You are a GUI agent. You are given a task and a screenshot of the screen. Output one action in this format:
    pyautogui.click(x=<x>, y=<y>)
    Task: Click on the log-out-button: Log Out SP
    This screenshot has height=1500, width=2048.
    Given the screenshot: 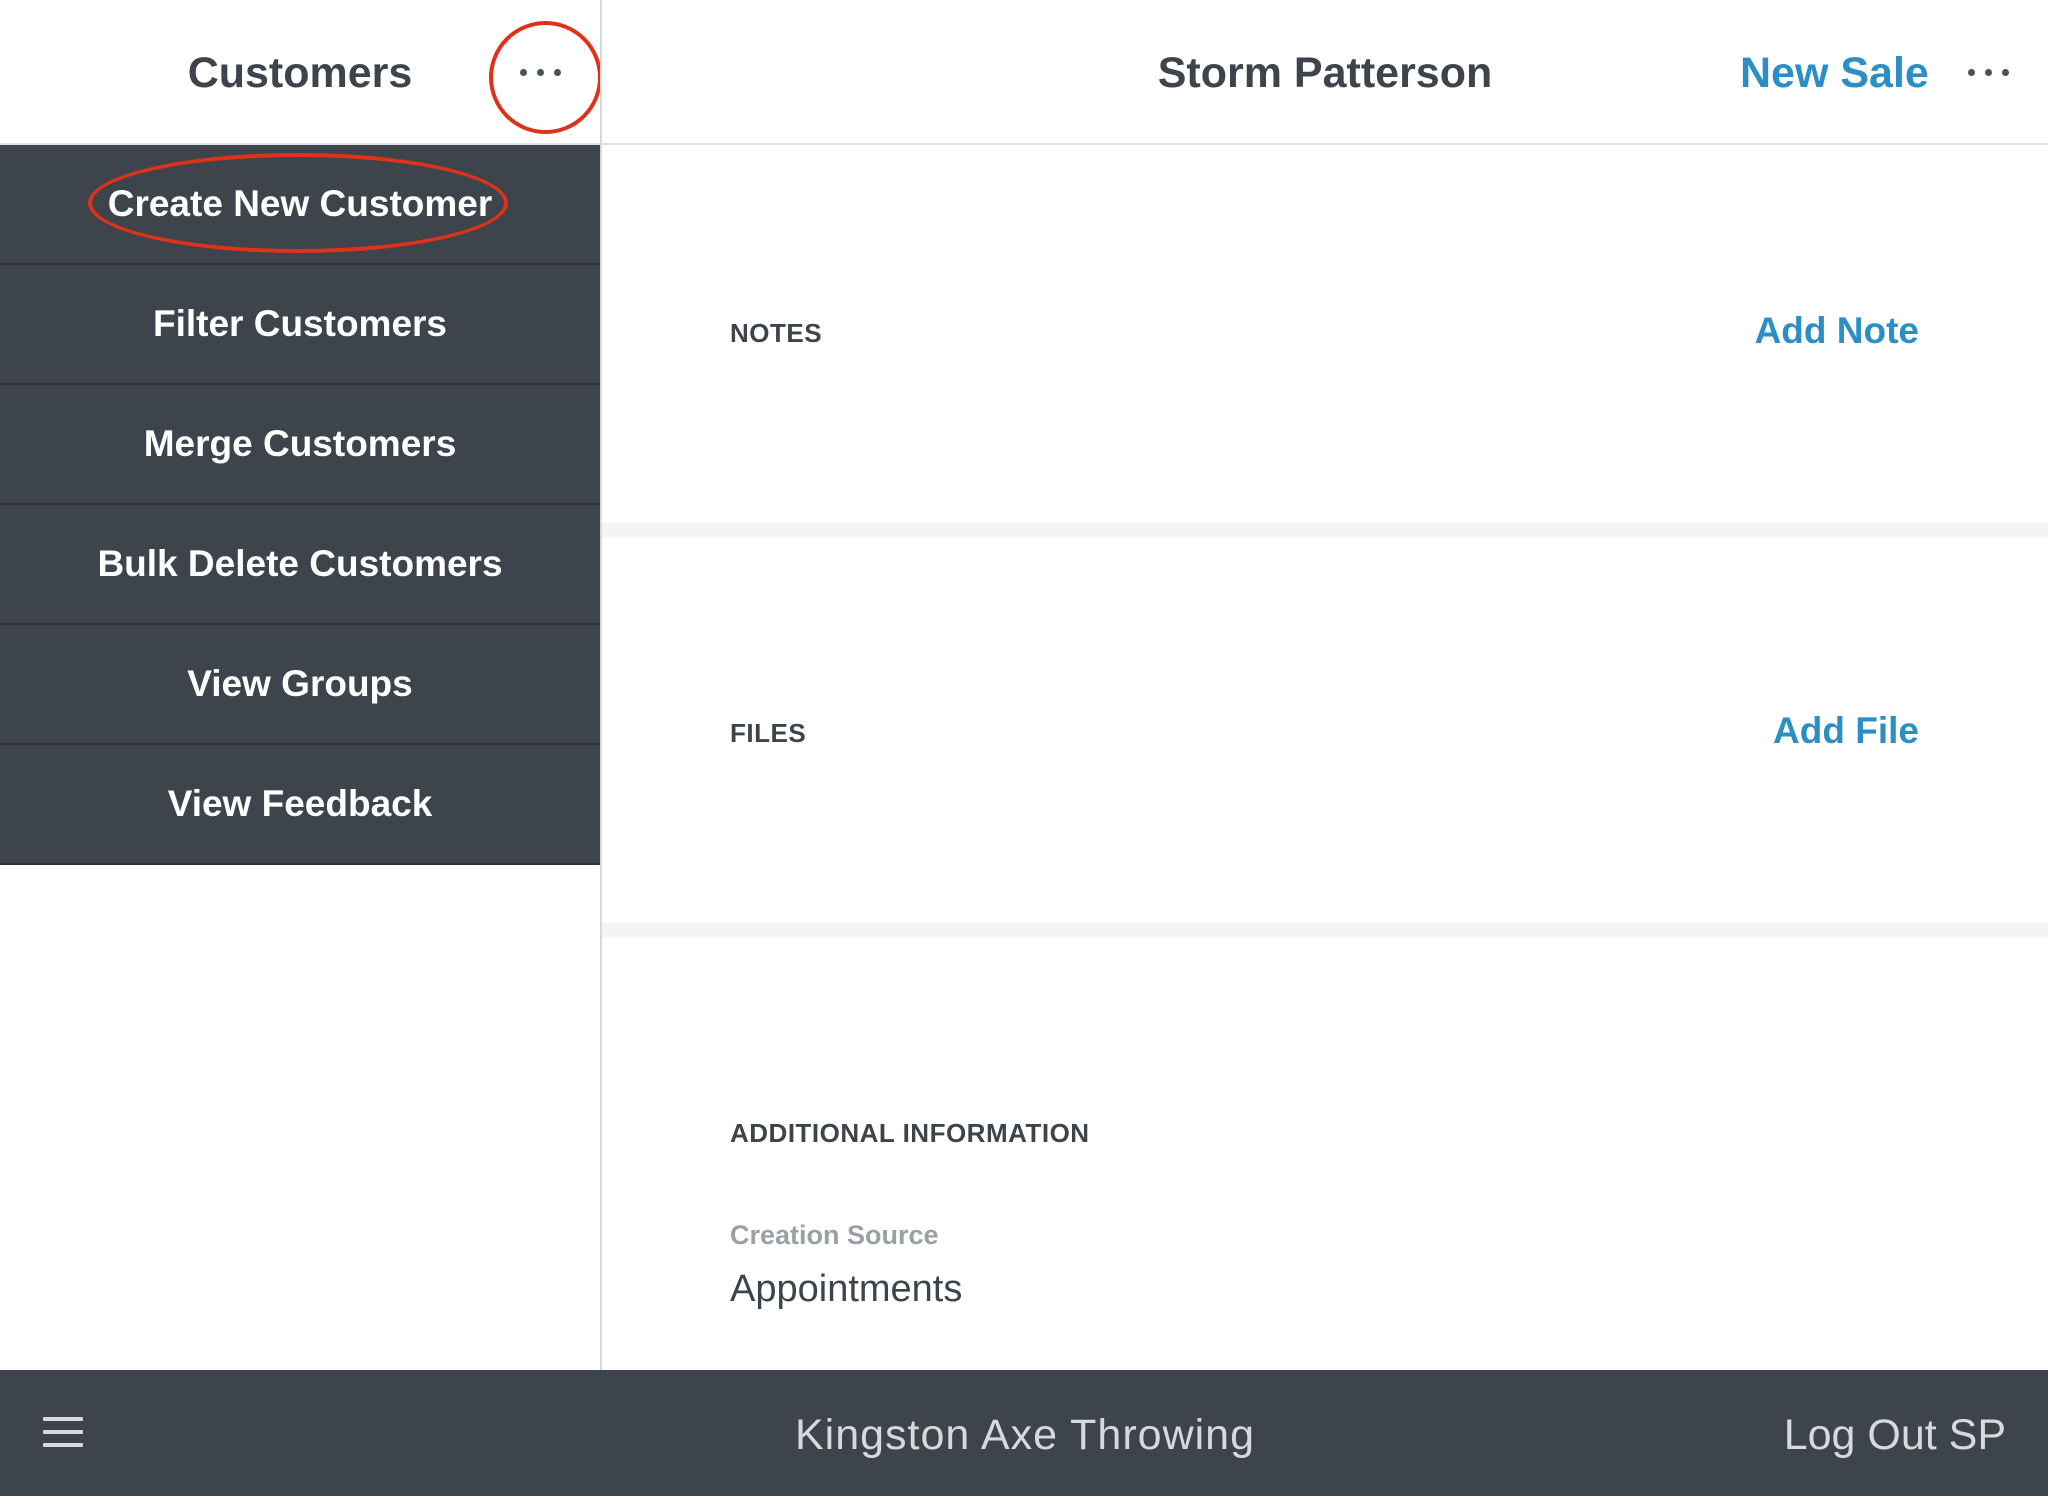 What is the action you would take?
    pyautogui.click(x=1895, y=1433)
    